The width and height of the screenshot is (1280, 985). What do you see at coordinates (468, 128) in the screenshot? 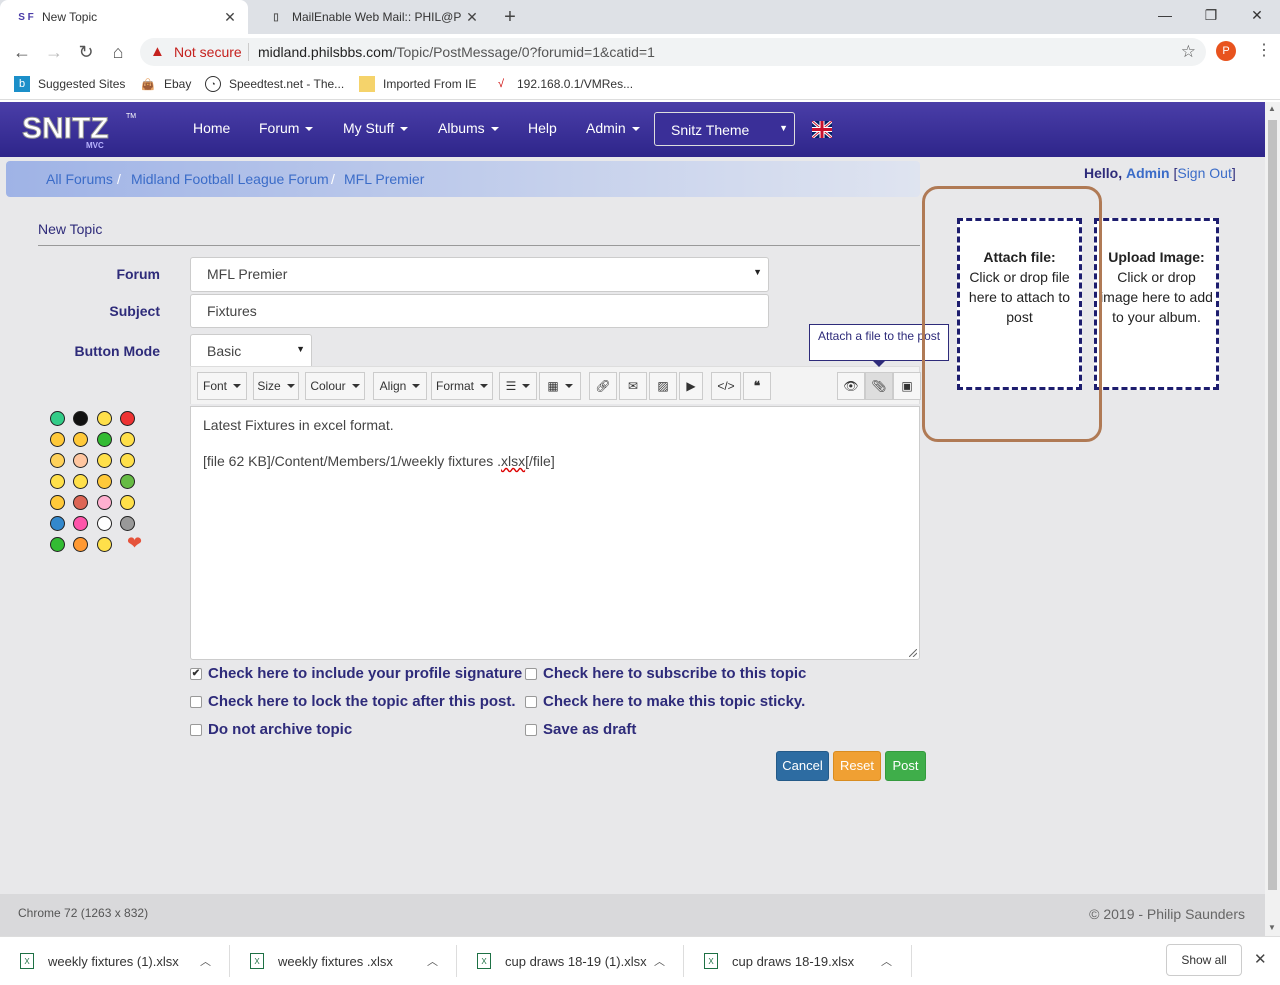
I see `nav-albums: Albums` at bounding box center [468, 128].